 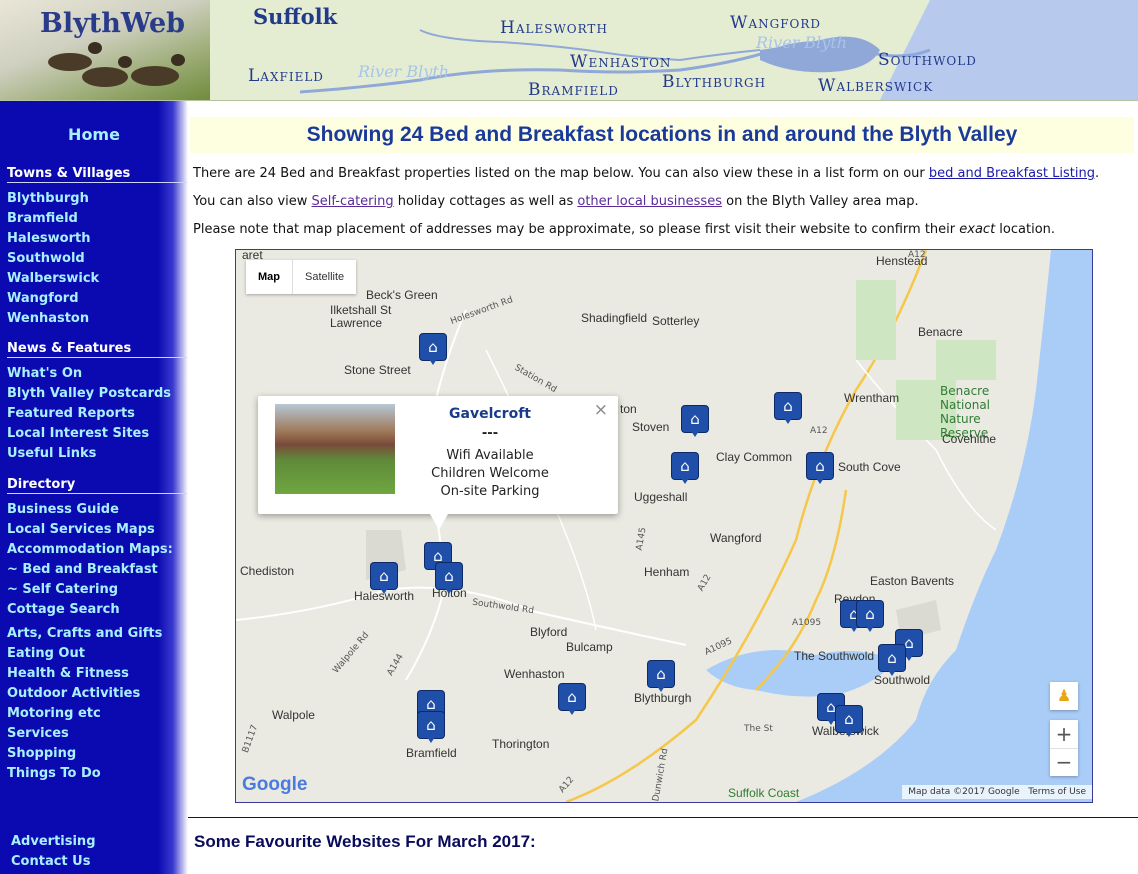 I want to click on header-river-label-2: River Blyth, so click(x=802, y=42).